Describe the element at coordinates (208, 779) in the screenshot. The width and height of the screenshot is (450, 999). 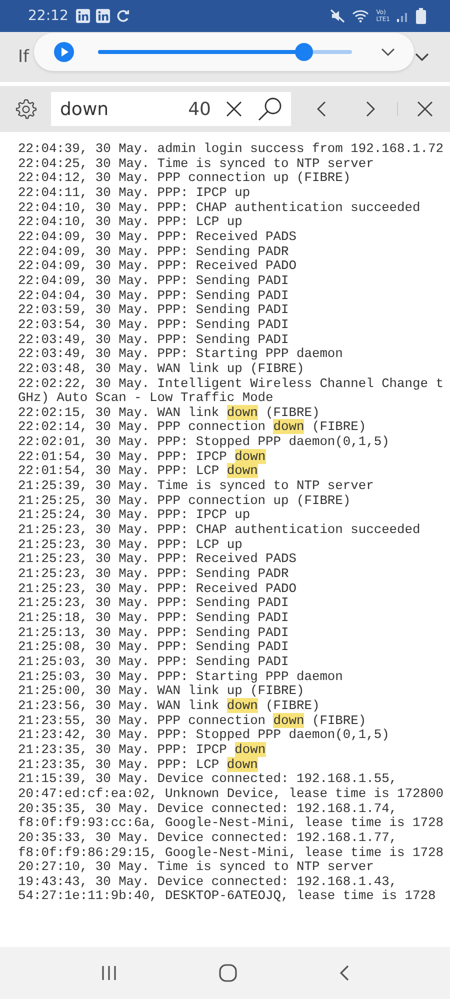
I see `log-line: 21:15:39, 30 May. Device connected: 192.168.1.55,` at that location.